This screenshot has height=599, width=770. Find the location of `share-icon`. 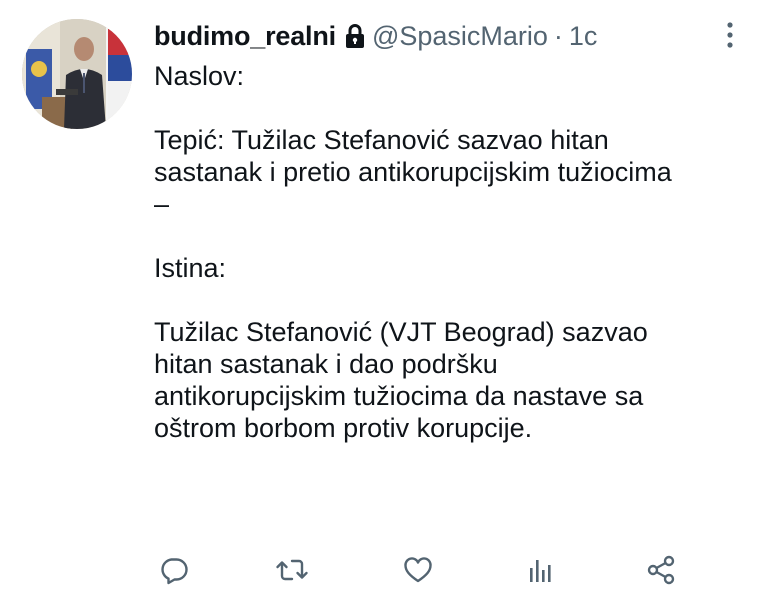

share-icon is located at coordinates (661, 570).